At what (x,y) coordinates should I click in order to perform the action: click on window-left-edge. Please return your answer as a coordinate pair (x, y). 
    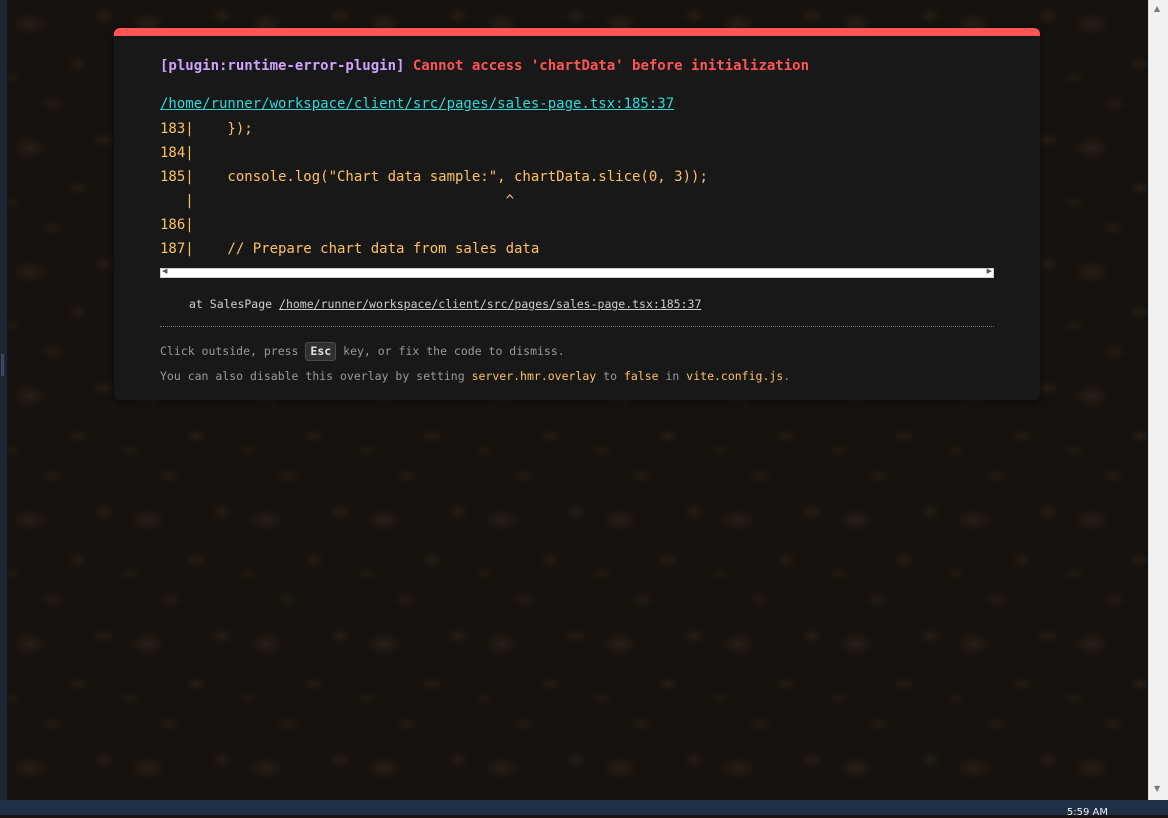
    Looking at the image, I should click on (3, 400).